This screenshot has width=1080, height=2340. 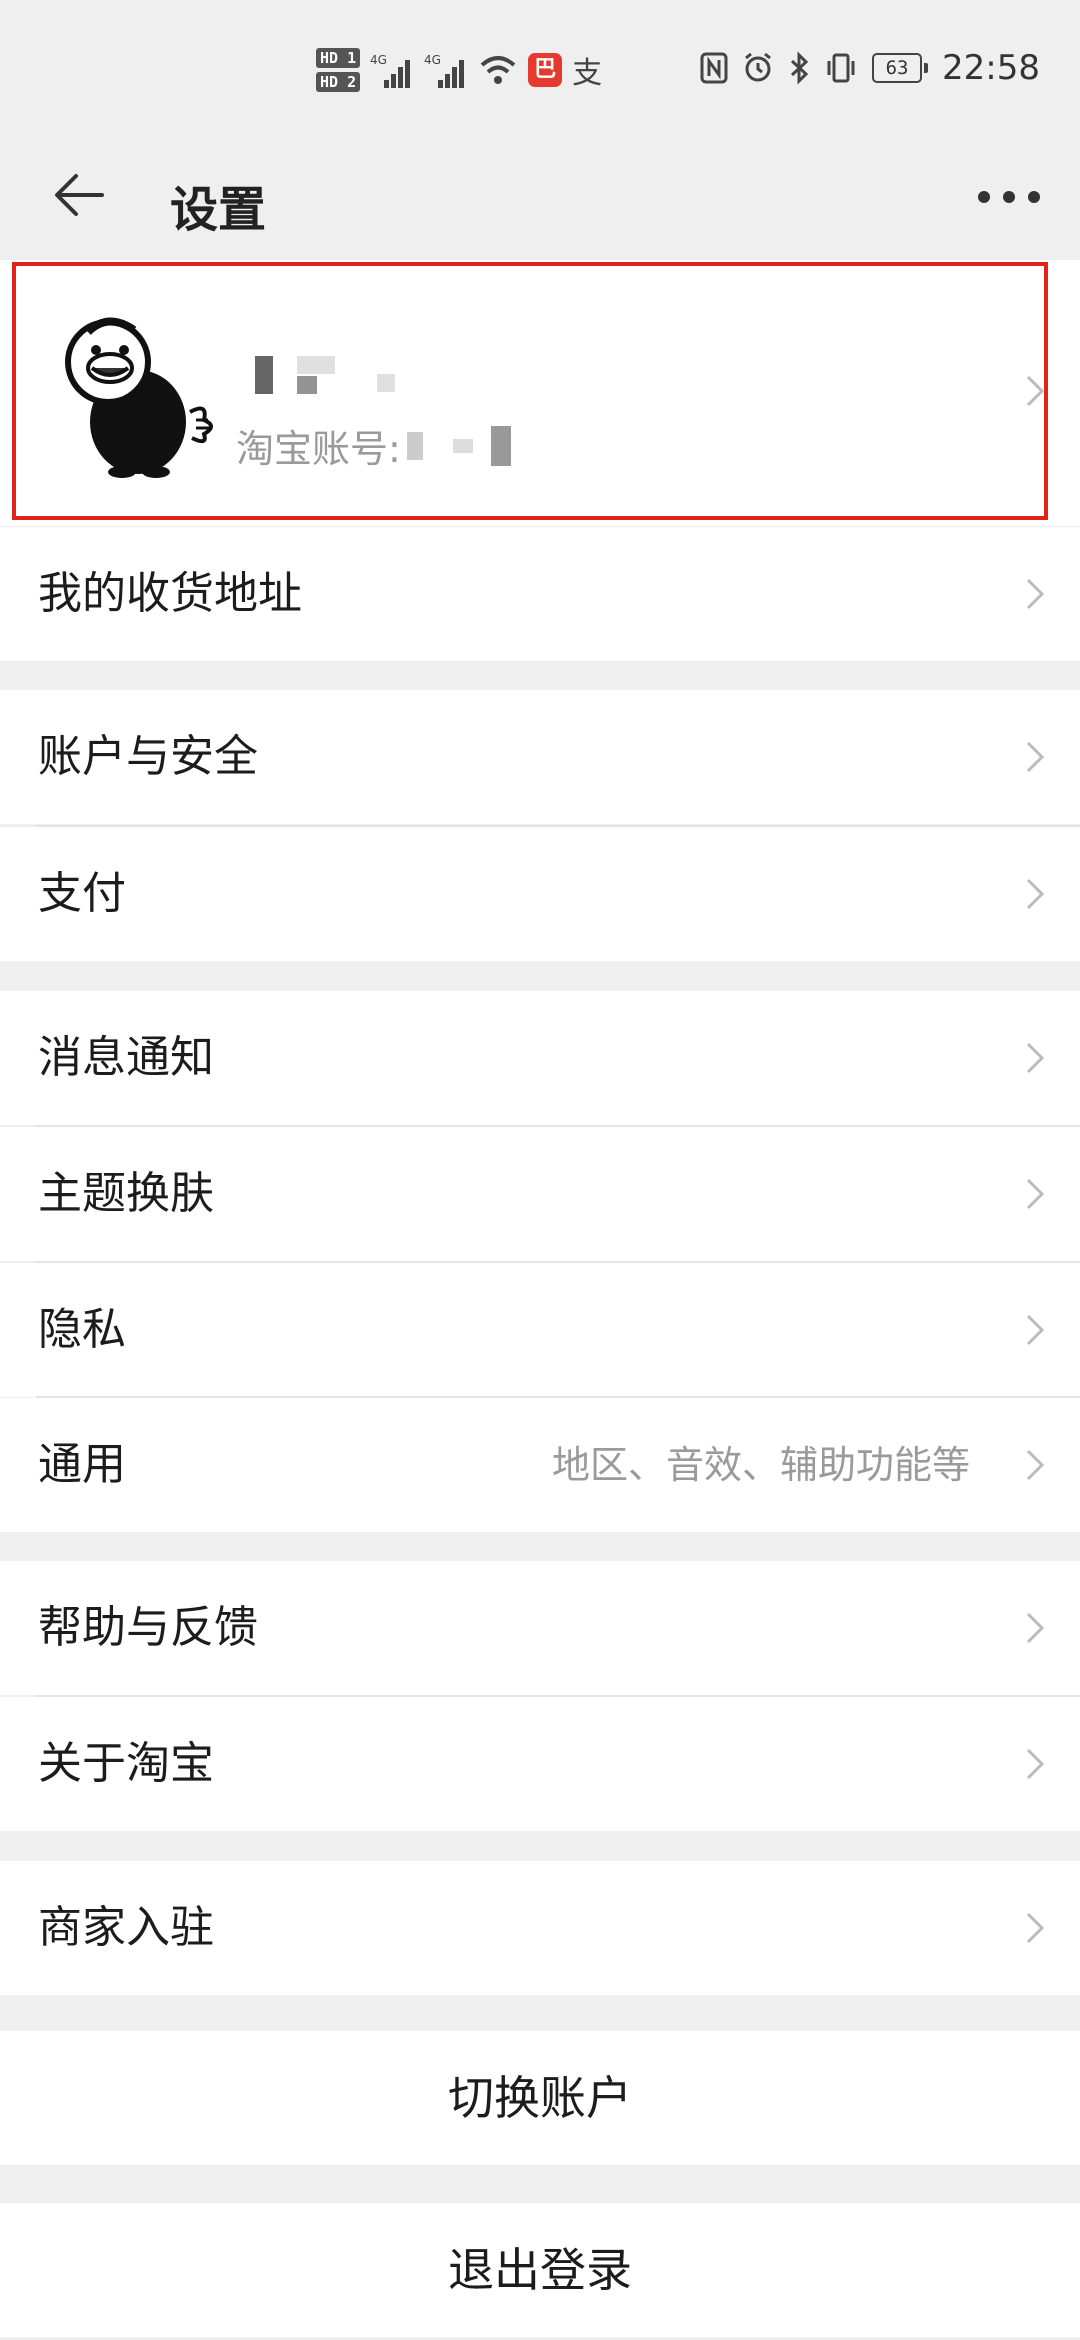 What do you see at coordinates (148, 1627) in the screenshot?
I see `menu-item-label: 帮助与反馈` at bounding box center [148, 1627].